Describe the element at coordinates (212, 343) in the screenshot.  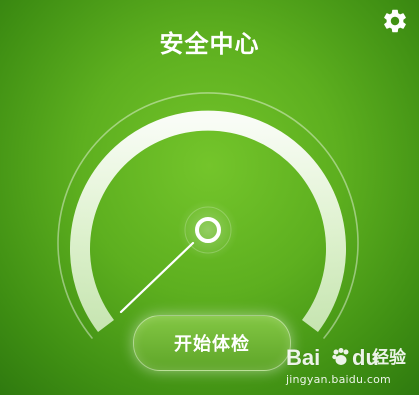
I see `start-checkup-button: 开始体检` at that location.